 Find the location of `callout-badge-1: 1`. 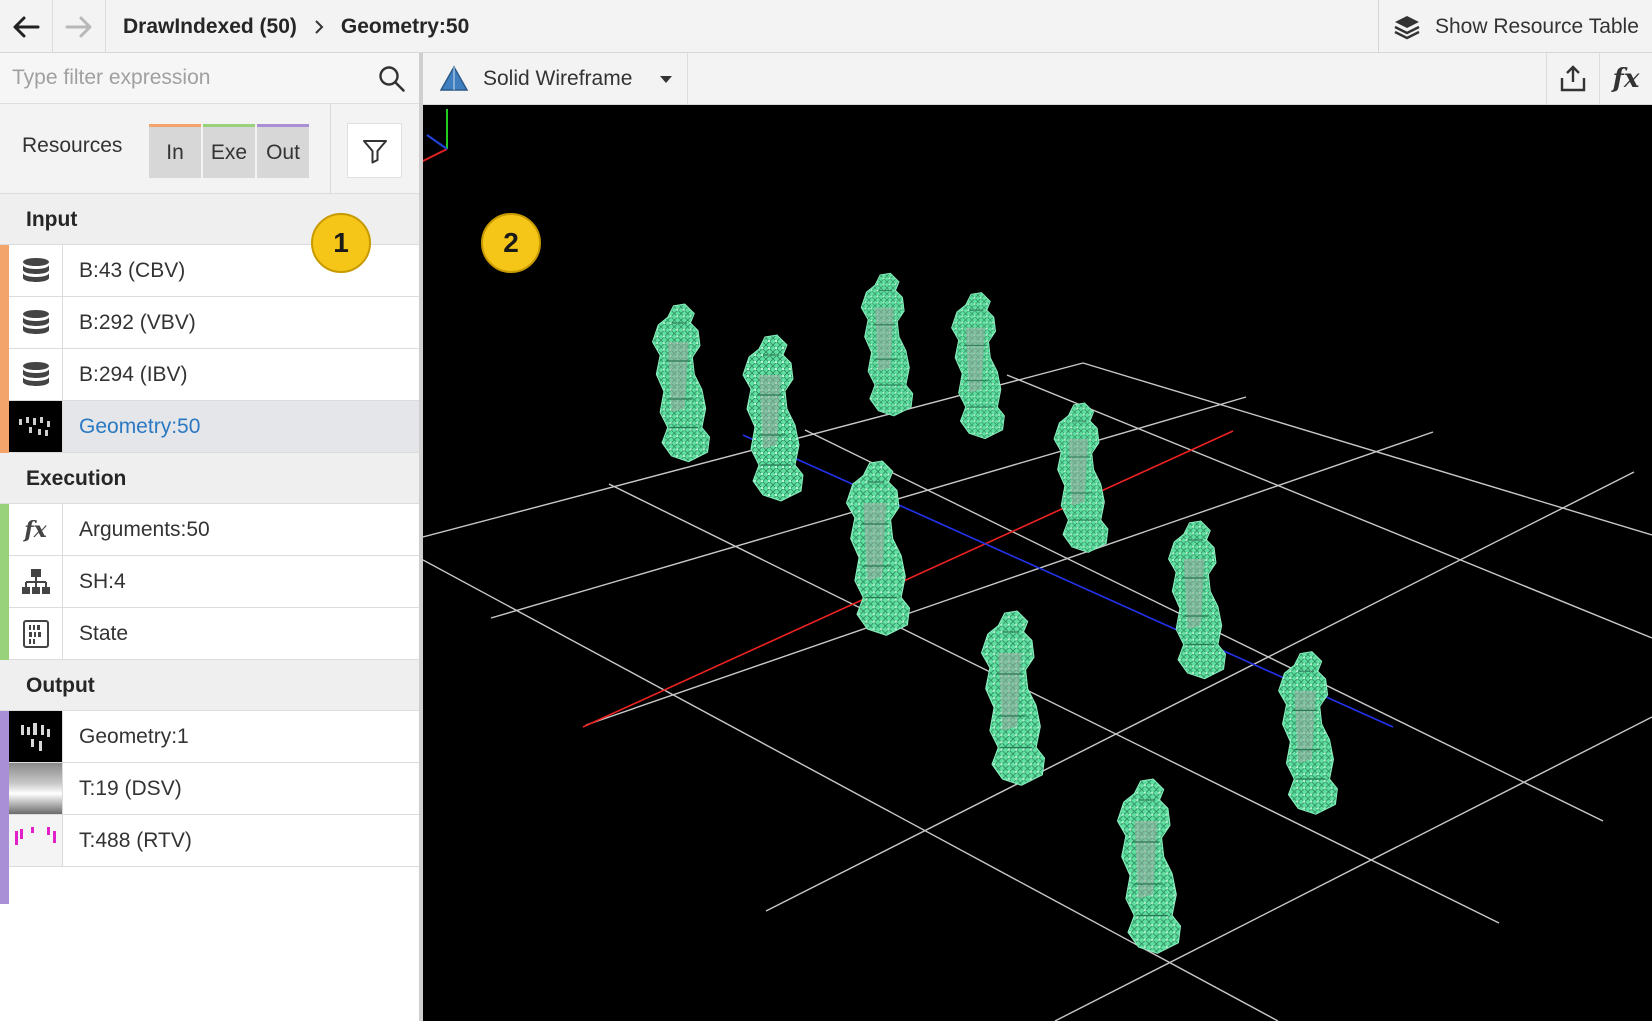

callout-badge-1: 1 is located at coordinates (341, 243).